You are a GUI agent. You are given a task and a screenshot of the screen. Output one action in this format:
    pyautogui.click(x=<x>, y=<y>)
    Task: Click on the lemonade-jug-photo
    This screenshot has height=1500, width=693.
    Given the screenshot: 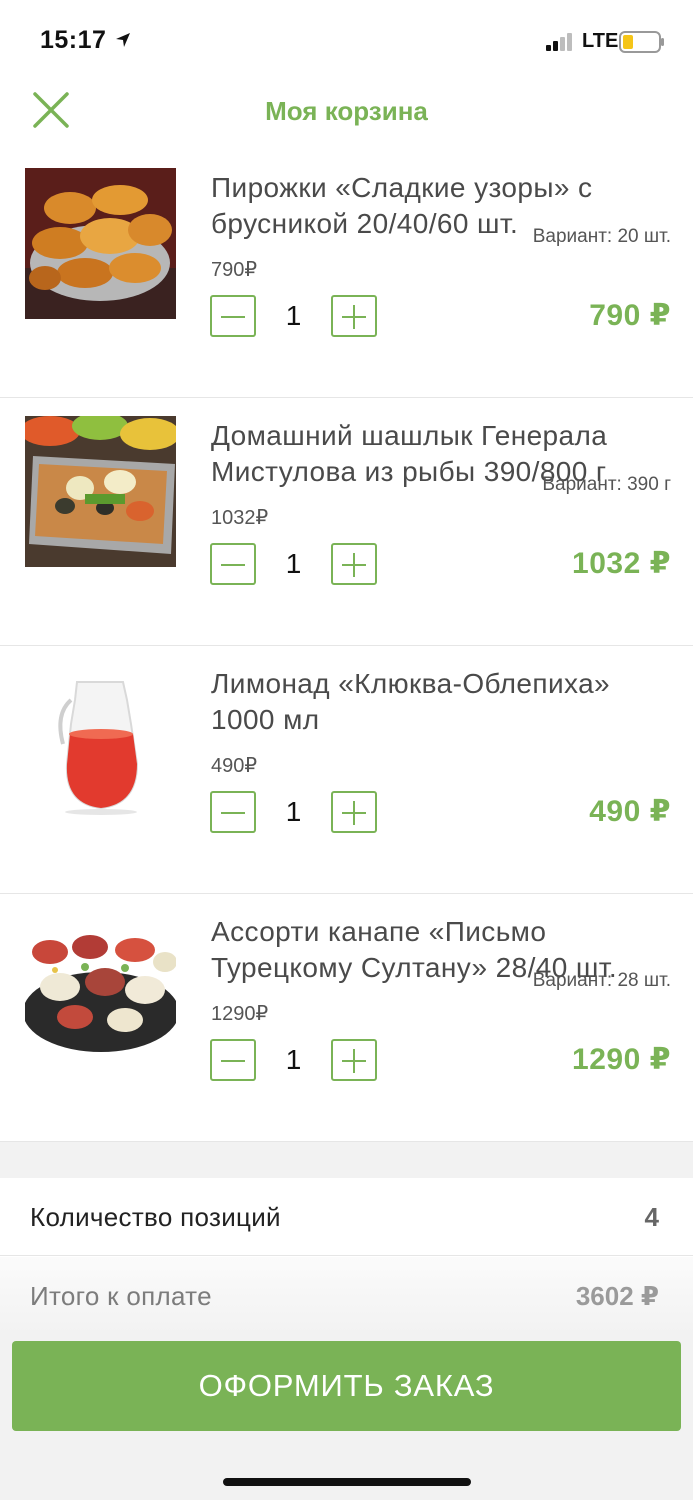 What is the action you would take?
    pyautogui.click(x=100, y=739)
    